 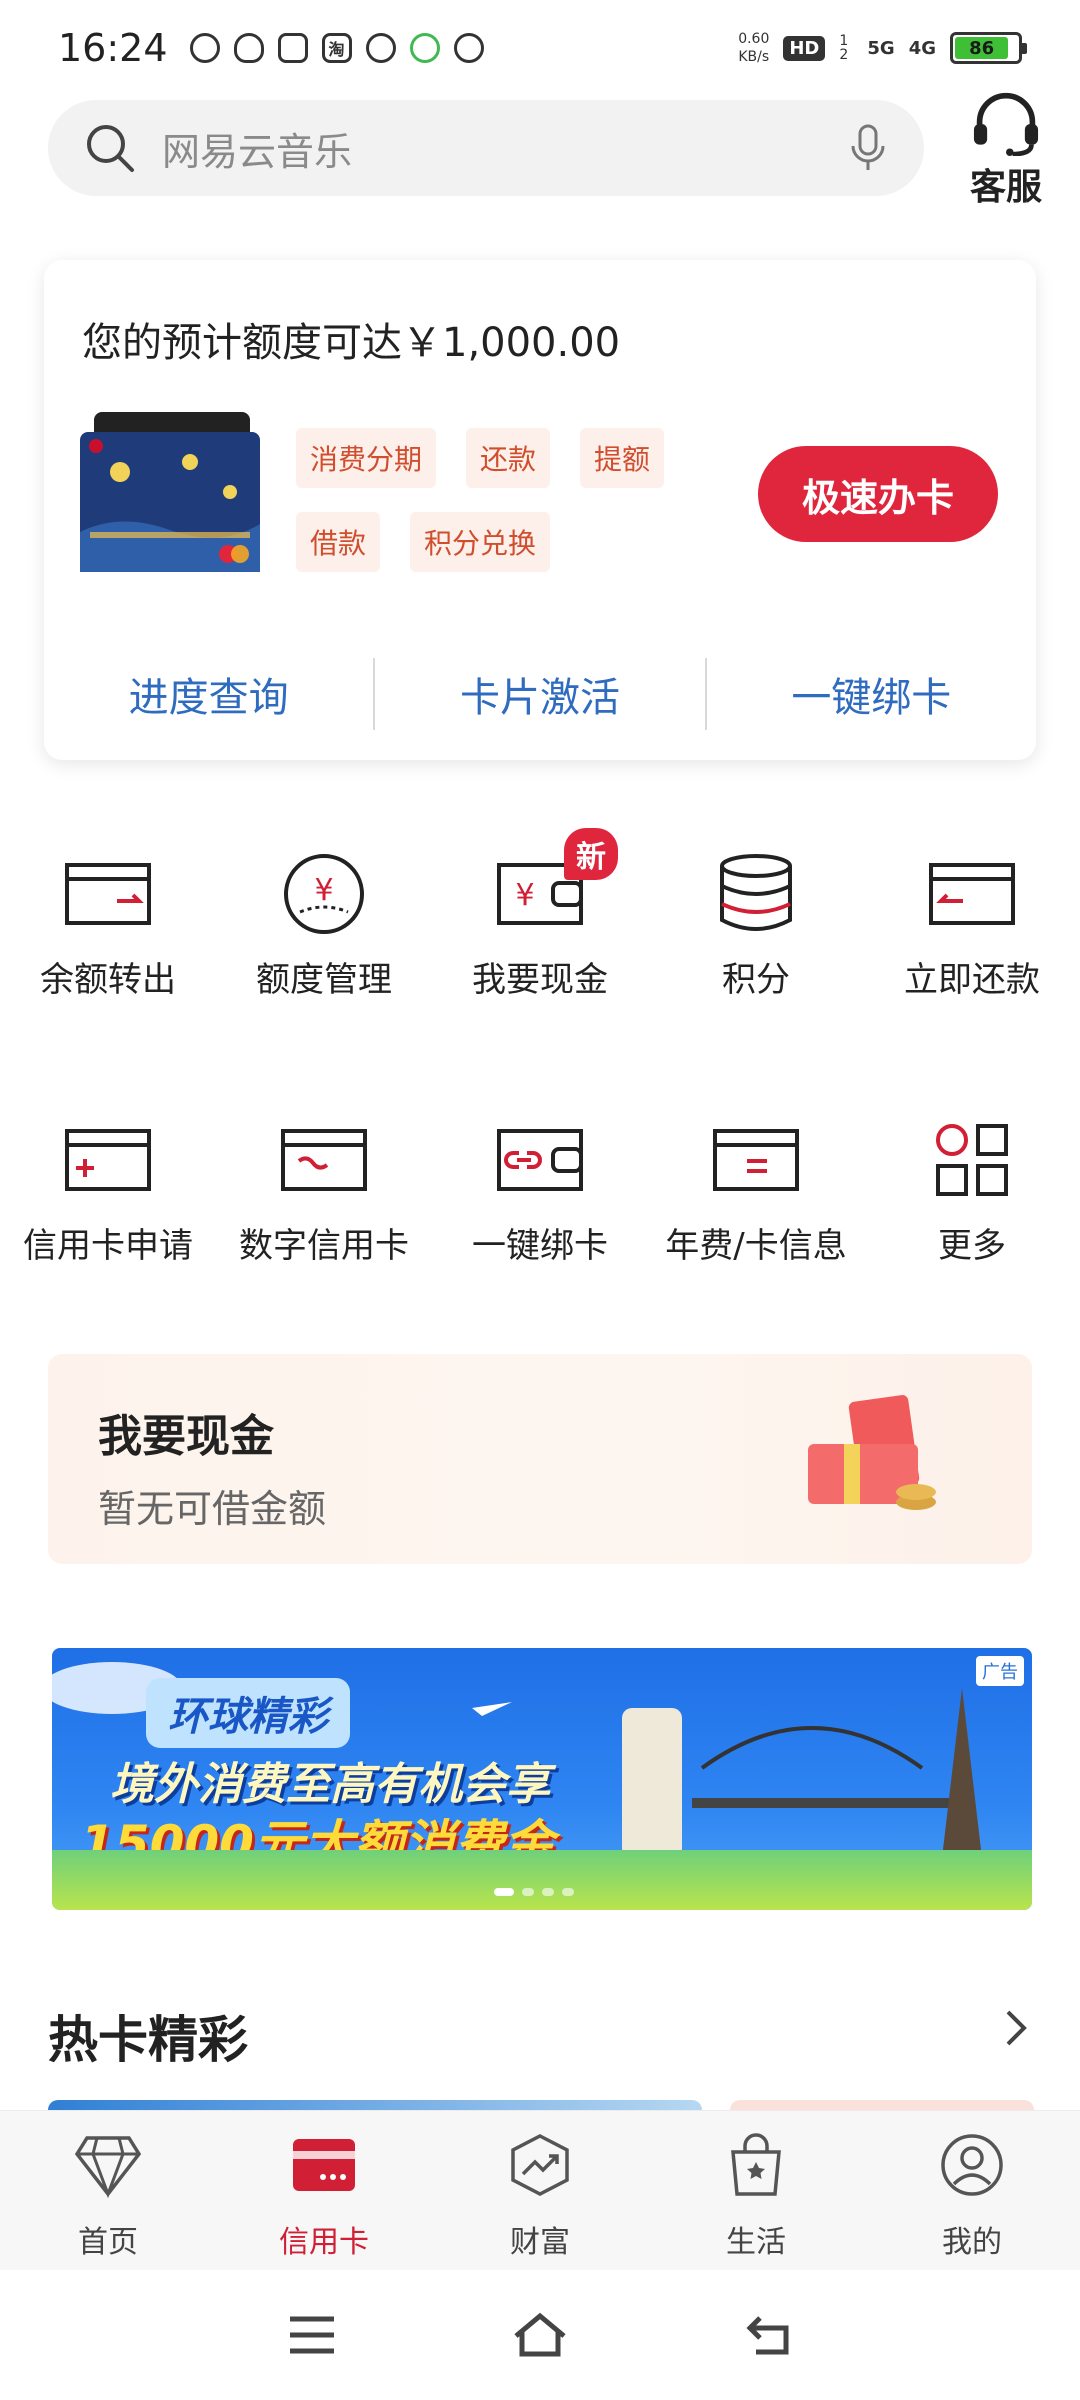 What do you see at coordinates (756, 1190) in the screenshot?
I see `grid-item-annual-fee: 年费/卡信息` at bounding box center [756, 1190].